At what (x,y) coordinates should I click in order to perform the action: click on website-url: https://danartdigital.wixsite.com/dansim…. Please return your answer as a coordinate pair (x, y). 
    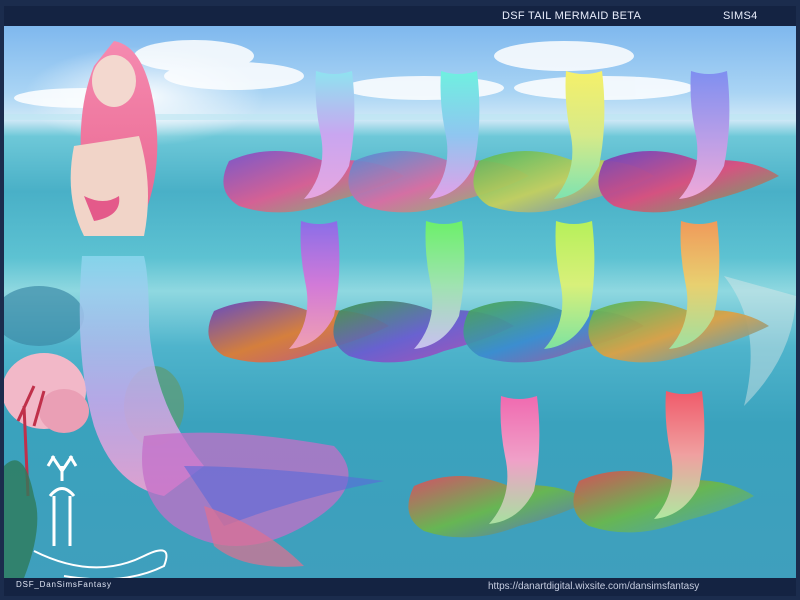
    Looking at the image, I should click on (593, 586).